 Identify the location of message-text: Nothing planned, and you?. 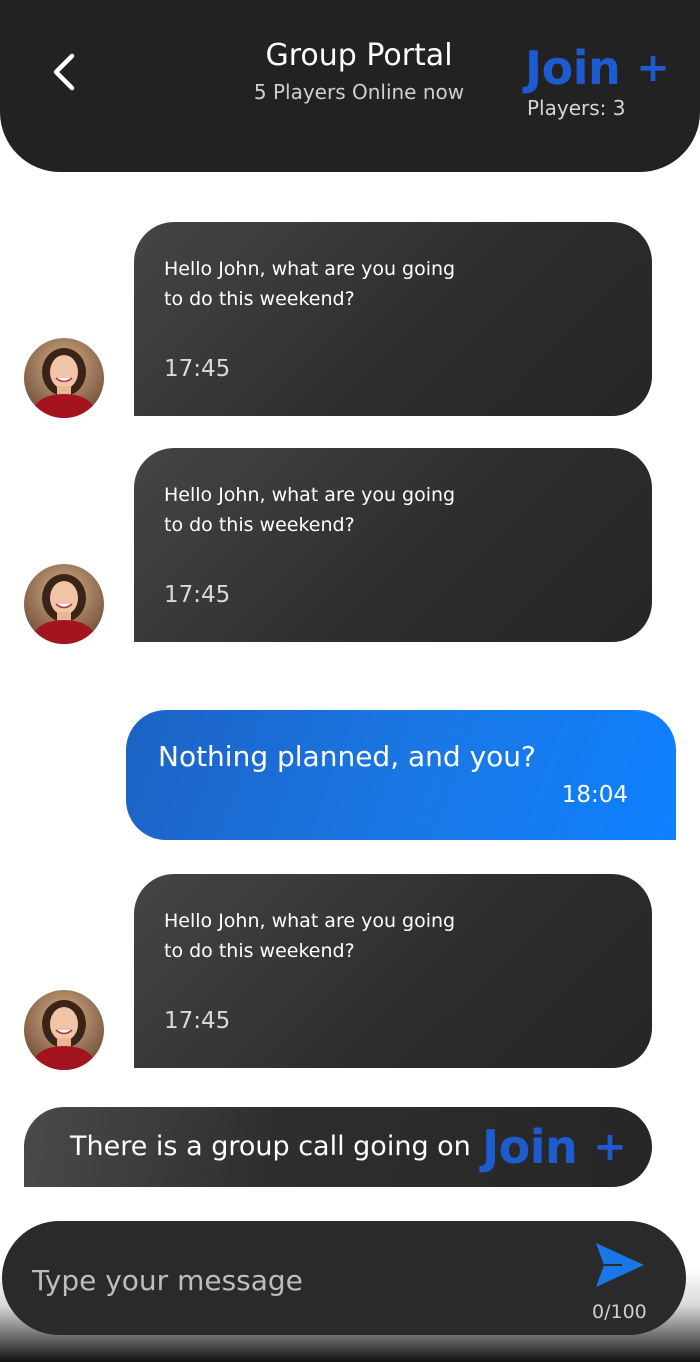
(347, 756).